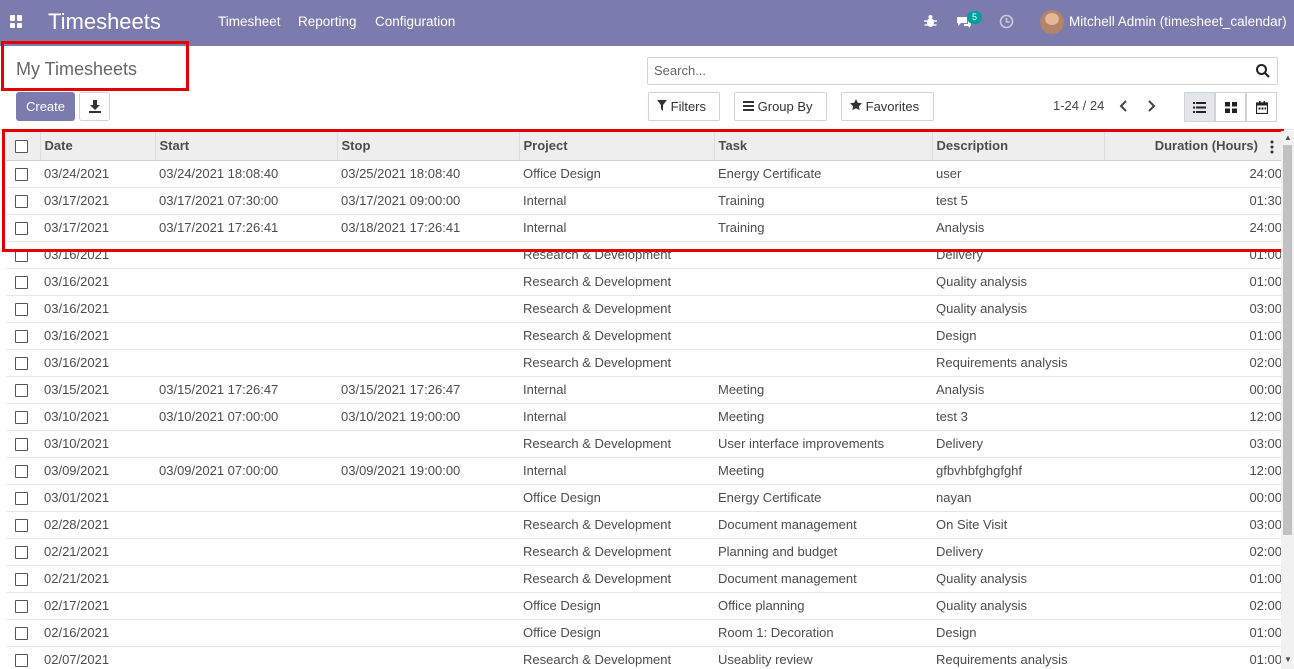  What do you see at coordinates (1078, 105) in the screenshot?
I see `pager-value: 1-24 / 24` at bounding box center [1078, 105].